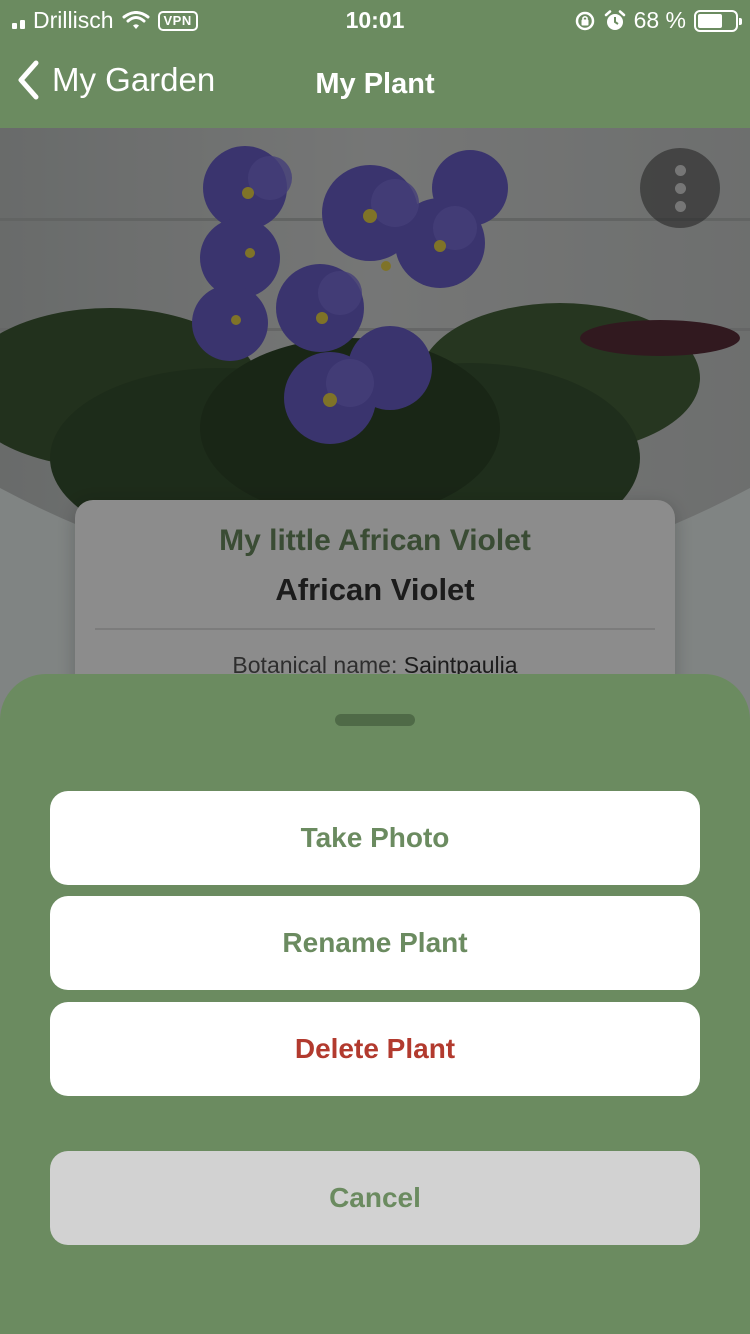 The width and height of the screenshot is (750, 1334). What do you see at coordinates (375, 838) in the screenshot?
I see `take-photo-button: Take Photo` at bounding box center [375, 838].